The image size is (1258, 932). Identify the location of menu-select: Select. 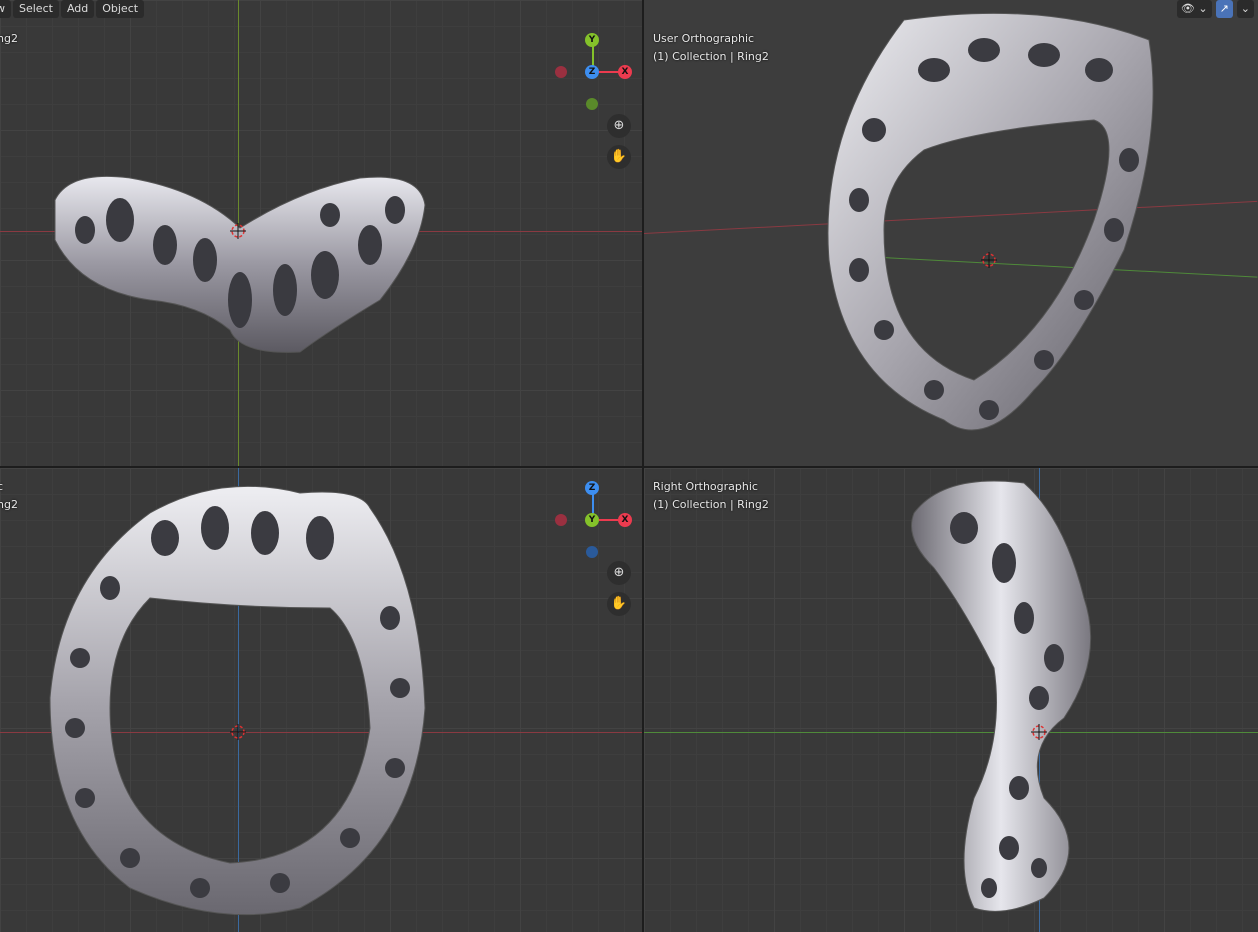
(36, 9).